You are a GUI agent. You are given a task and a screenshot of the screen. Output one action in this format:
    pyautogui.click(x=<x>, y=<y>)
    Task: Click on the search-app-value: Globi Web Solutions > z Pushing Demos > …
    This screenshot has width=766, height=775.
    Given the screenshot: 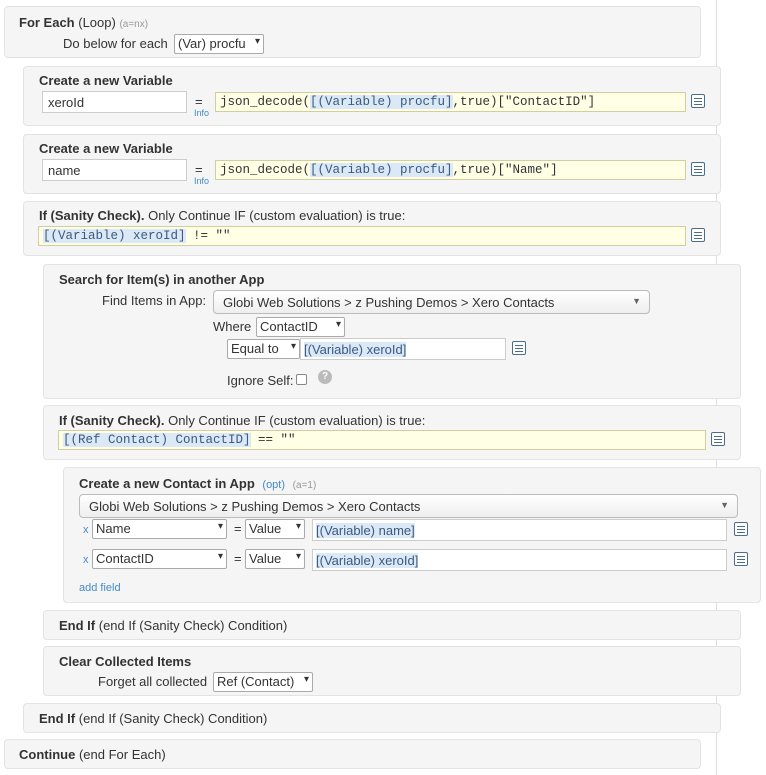 What is the action you would take?
    pyautogui.click(x=389, y=302)
    